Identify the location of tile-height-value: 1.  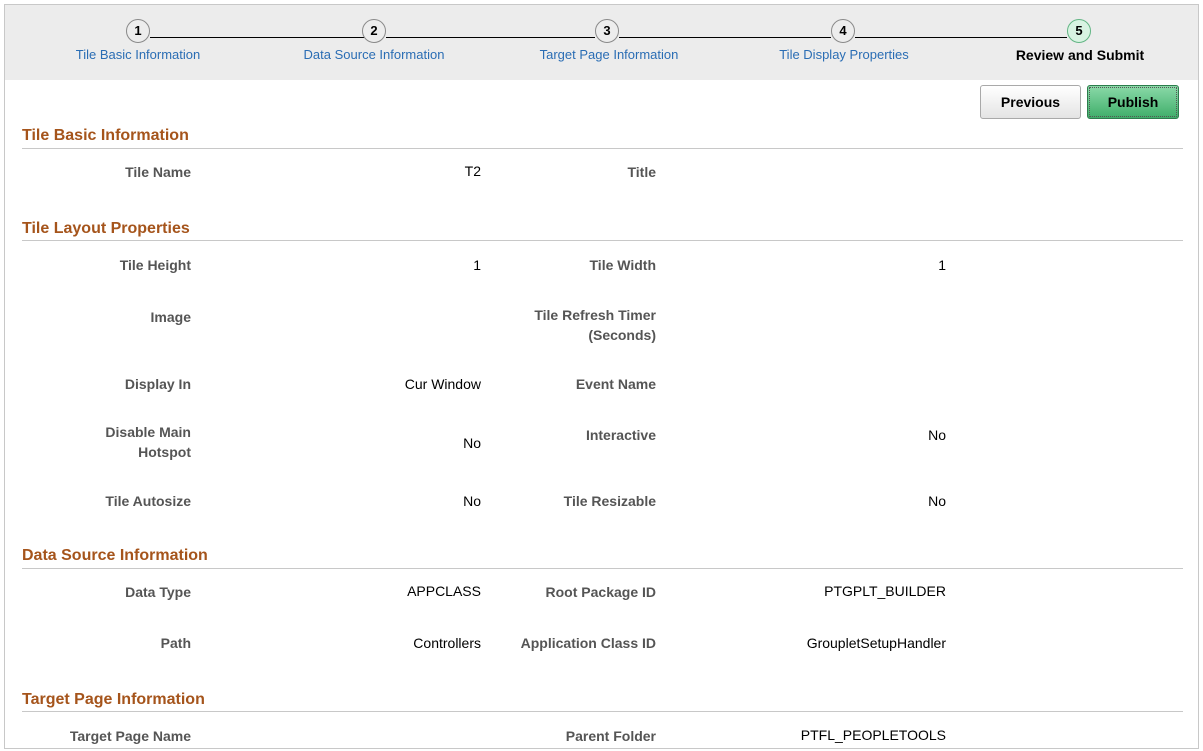
(477, 265).